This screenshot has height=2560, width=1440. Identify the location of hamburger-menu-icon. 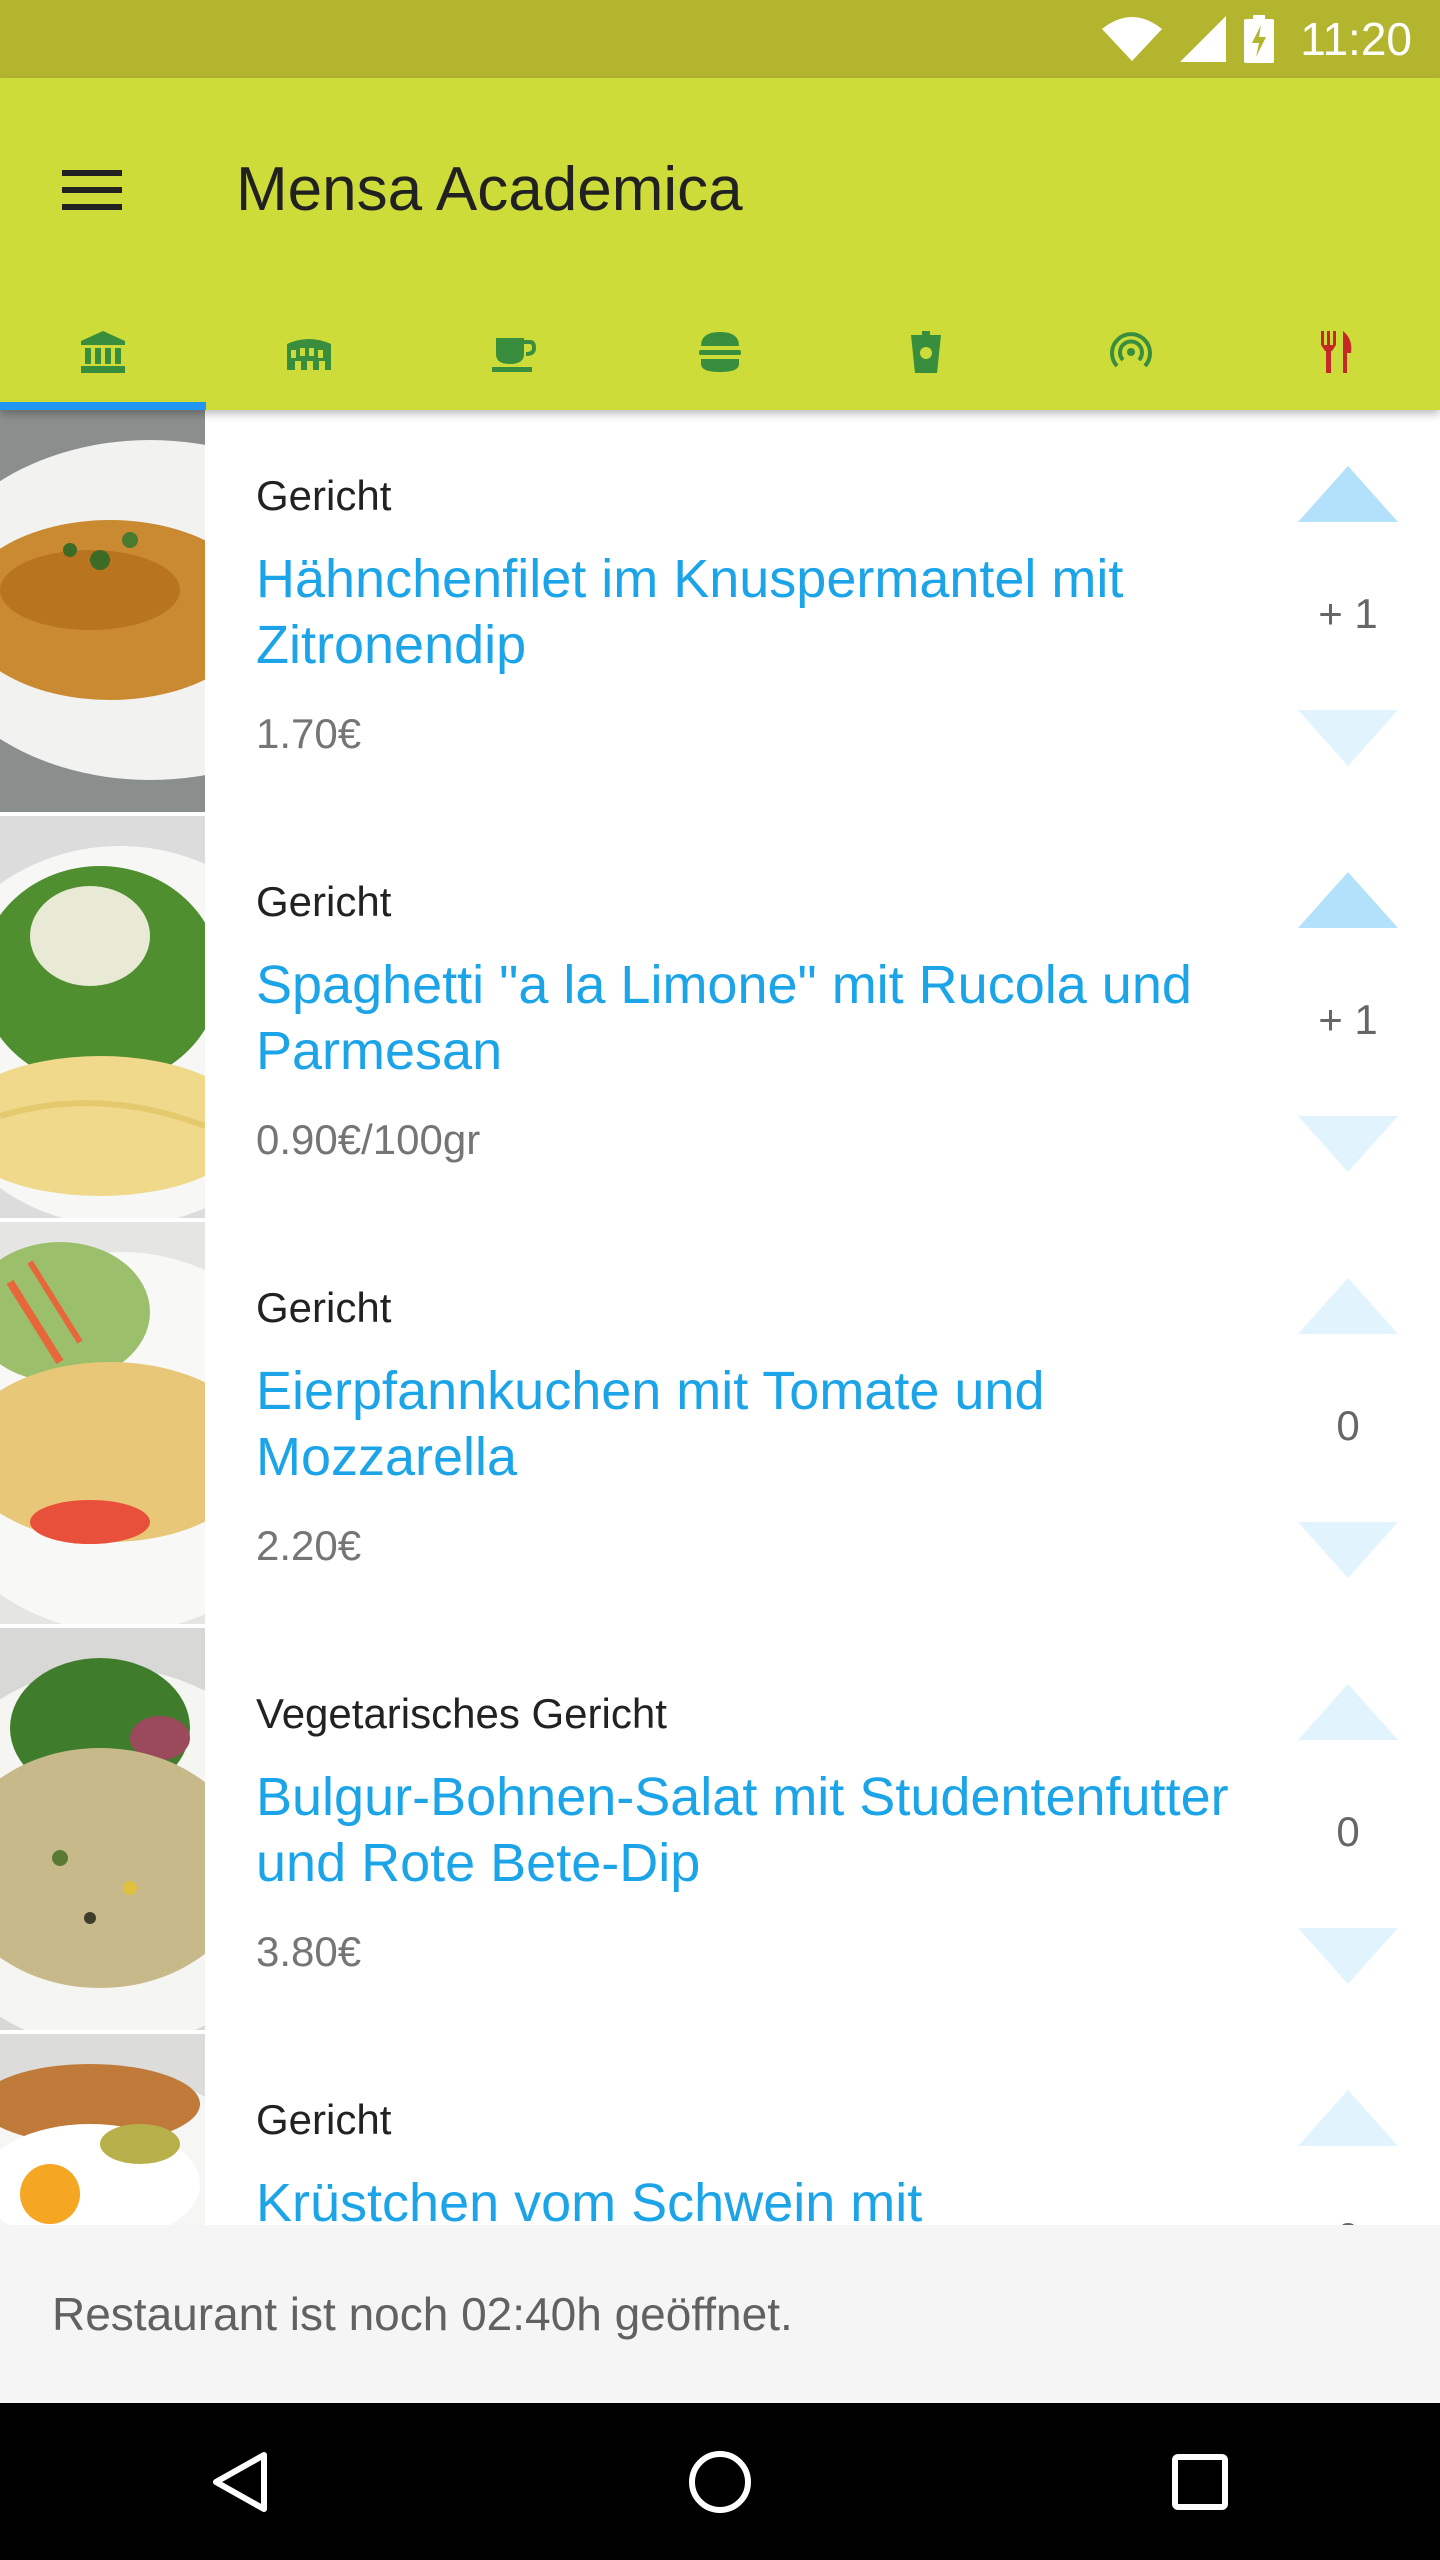
(92, 190).